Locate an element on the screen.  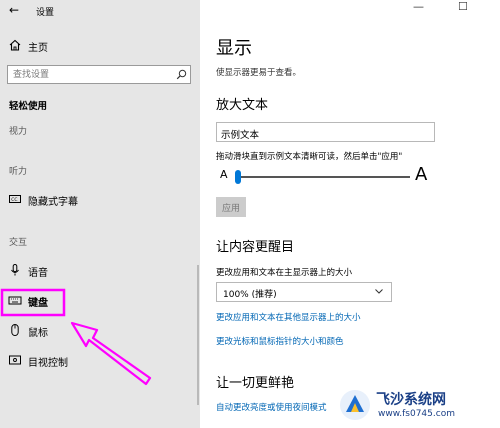
watermark-url: www.fs0745.com is located at coordinates (416, 414).